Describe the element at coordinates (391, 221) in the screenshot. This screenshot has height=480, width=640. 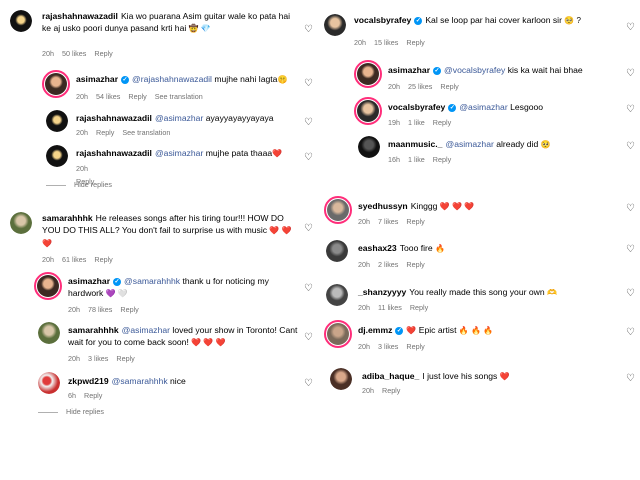
I see `comment-meta: 20h 7 likes Reply` at that location.